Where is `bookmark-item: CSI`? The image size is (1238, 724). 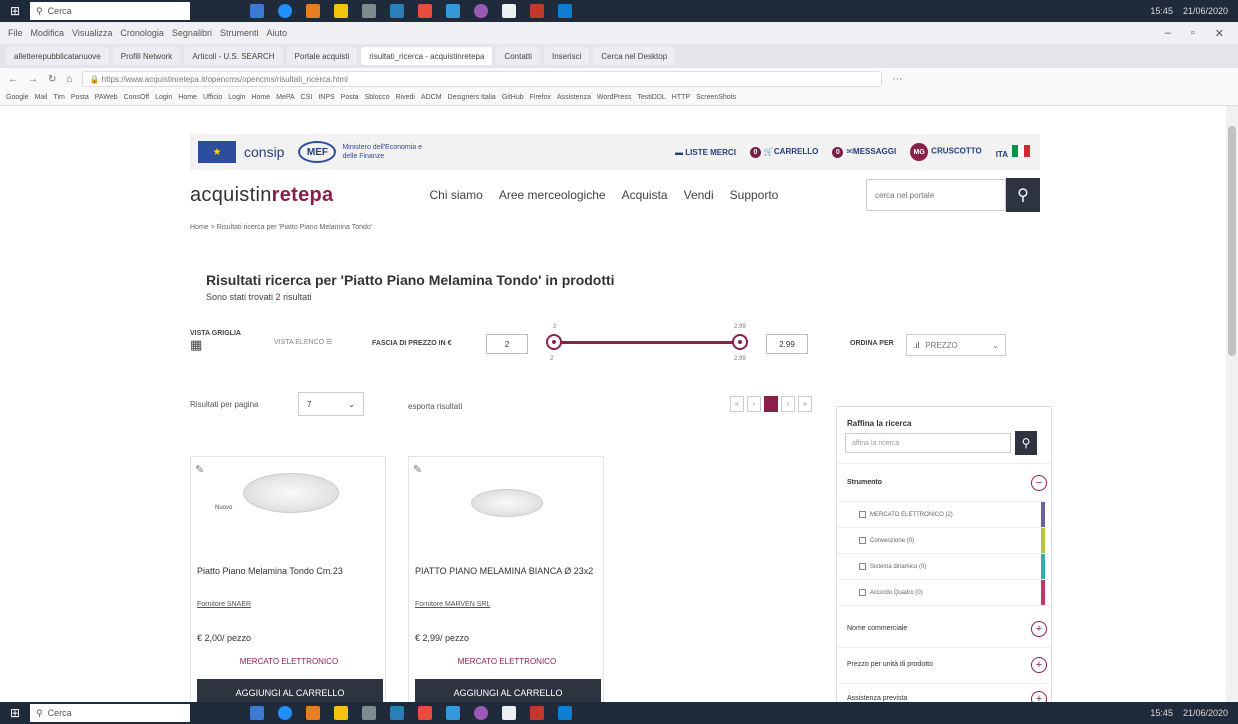 bookmark-item: CSI is located at coordinates (307, 97).